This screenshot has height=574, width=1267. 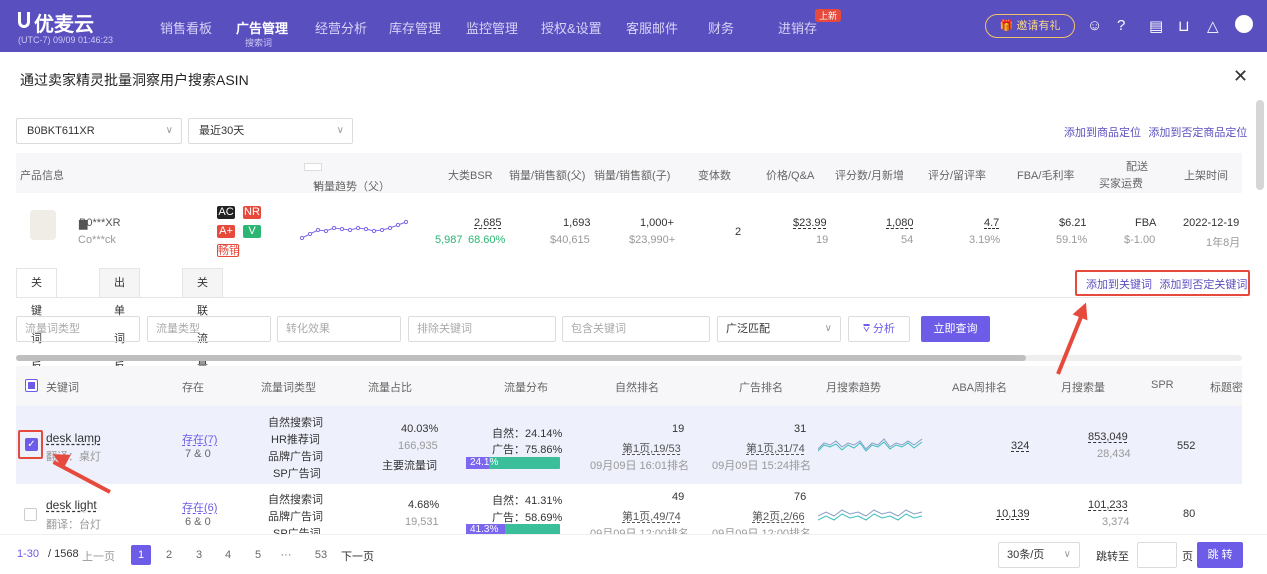 What do you see at coordinates (482, 329) in the screenshot?
I see `exclude-keyword-input: 排除关键词` at bounding box center [482, 329].